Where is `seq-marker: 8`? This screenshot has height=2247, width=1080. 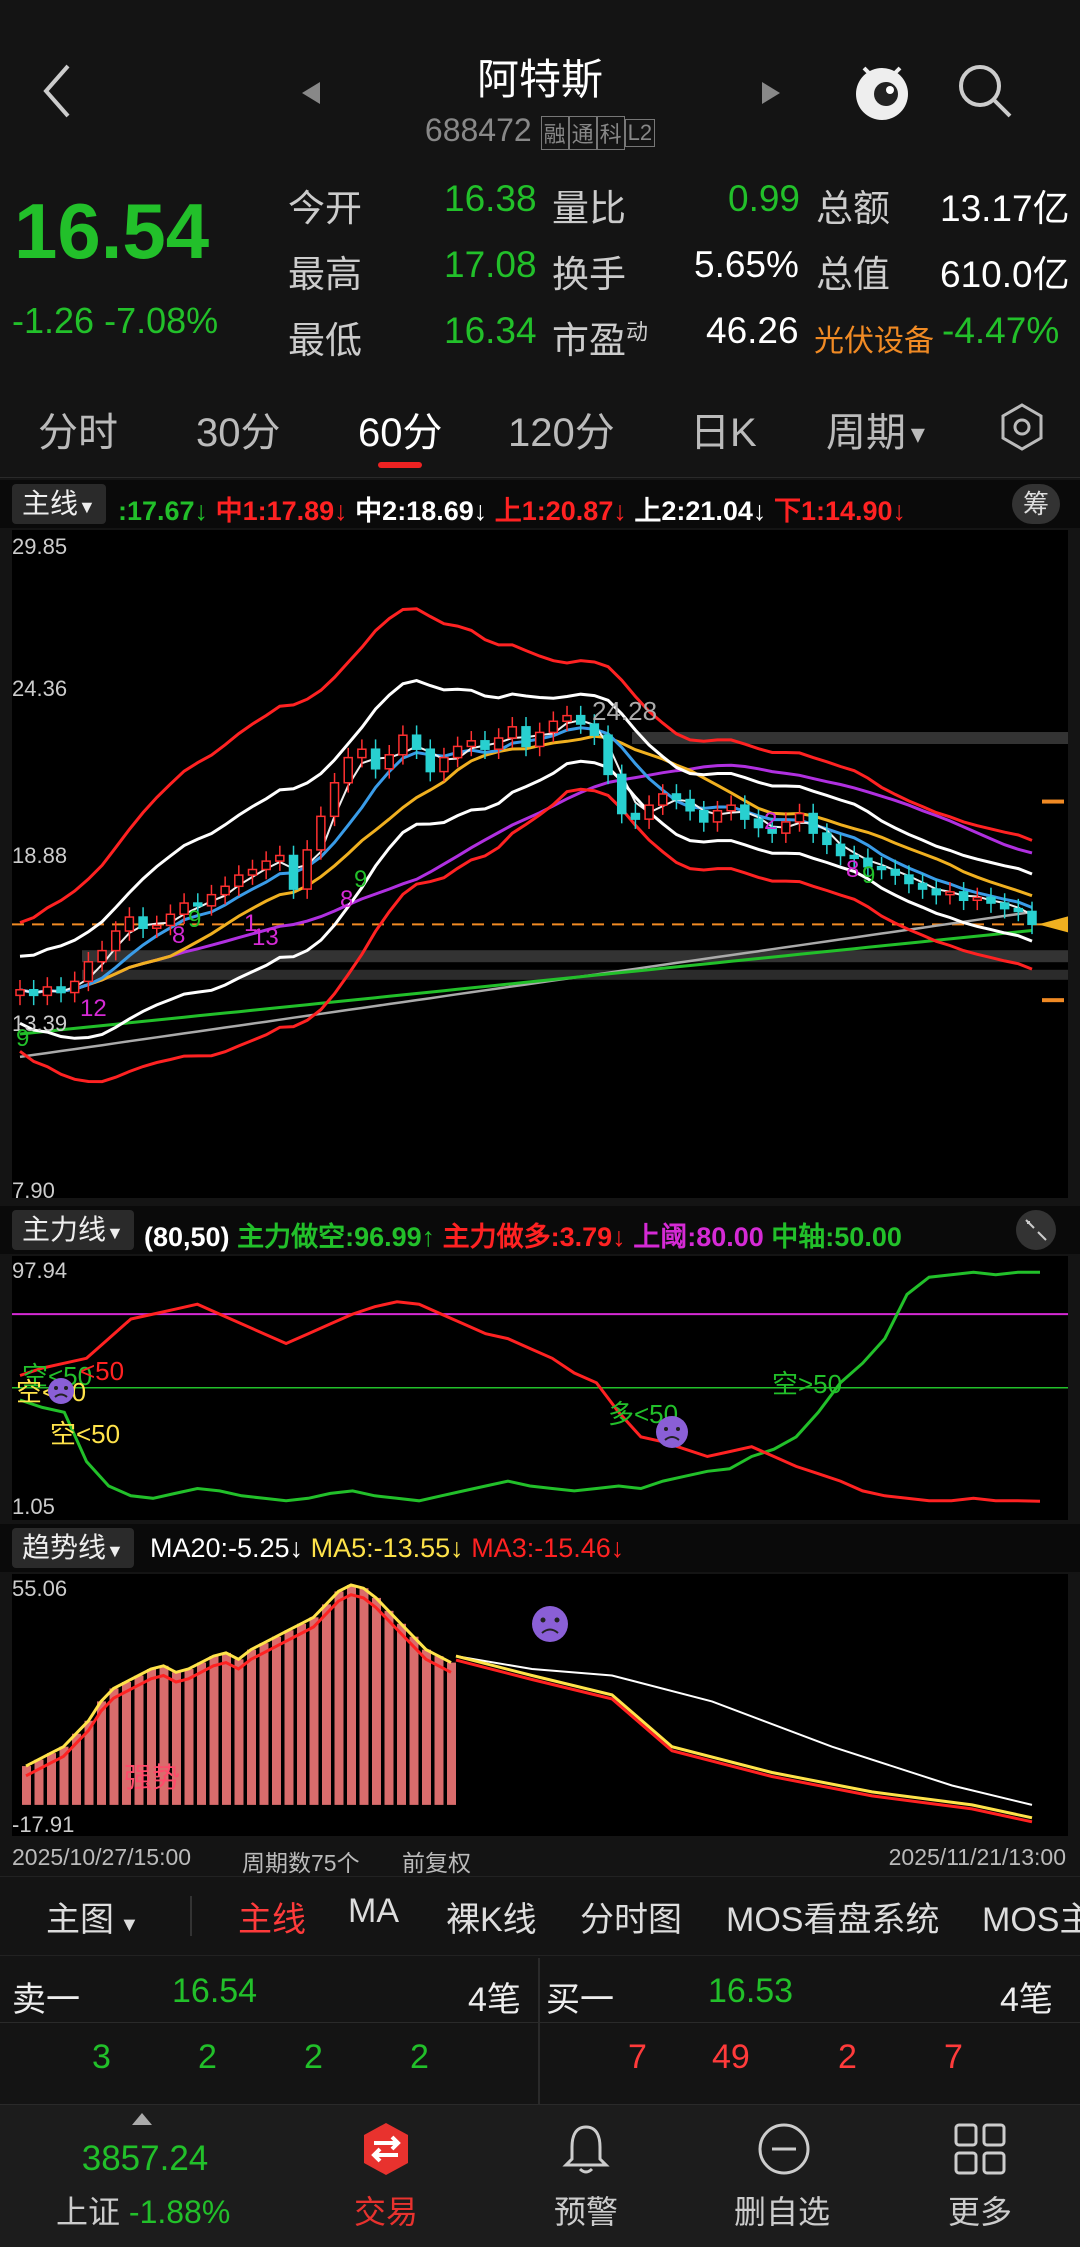
seq-marker: 8 is located at coordinates (179, 935).